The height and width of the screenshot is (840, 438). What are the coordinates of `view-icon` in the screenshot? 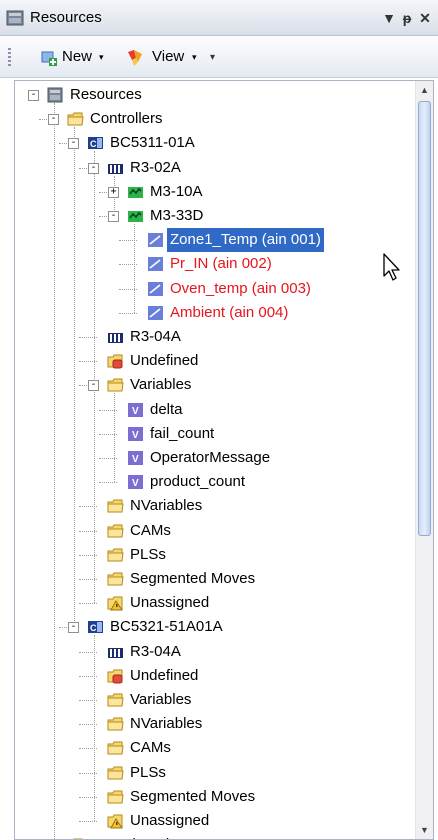 It's located at (135, 58).